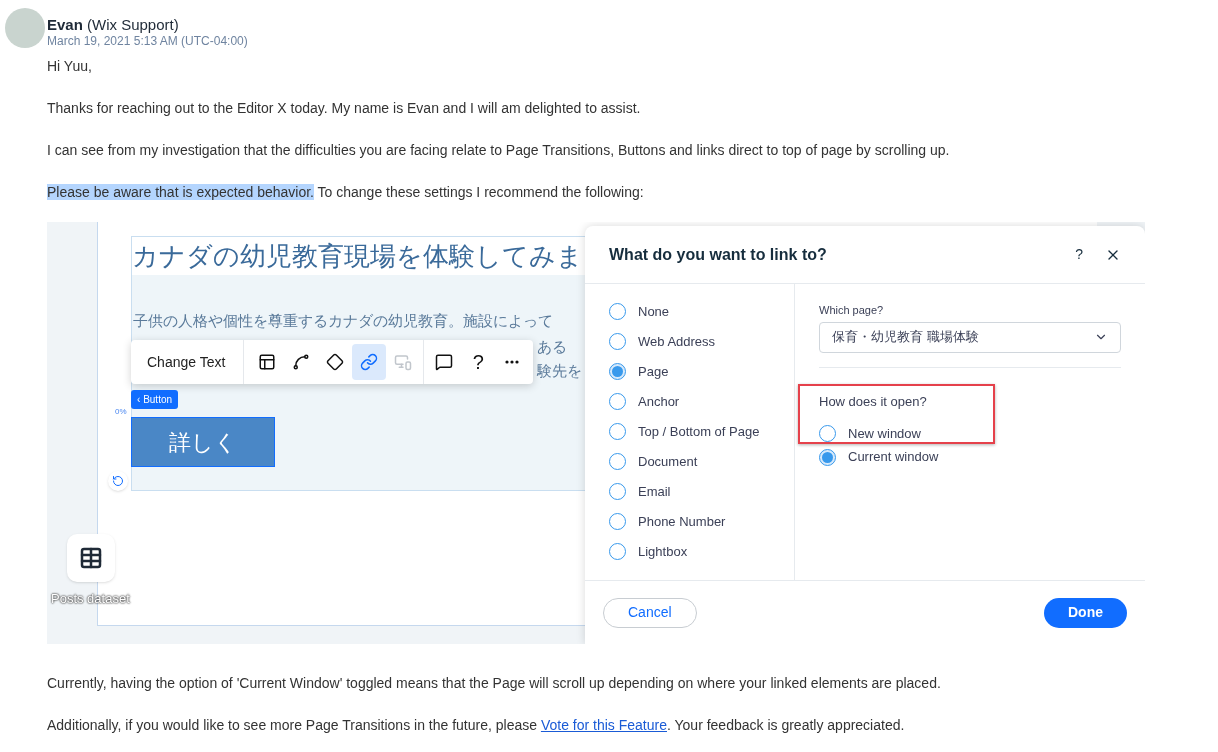  Describe the element at coordinates (970, 337) in the screenshot. I see `page-dropdown: 保育・幼児教育 職場体験` at that location.